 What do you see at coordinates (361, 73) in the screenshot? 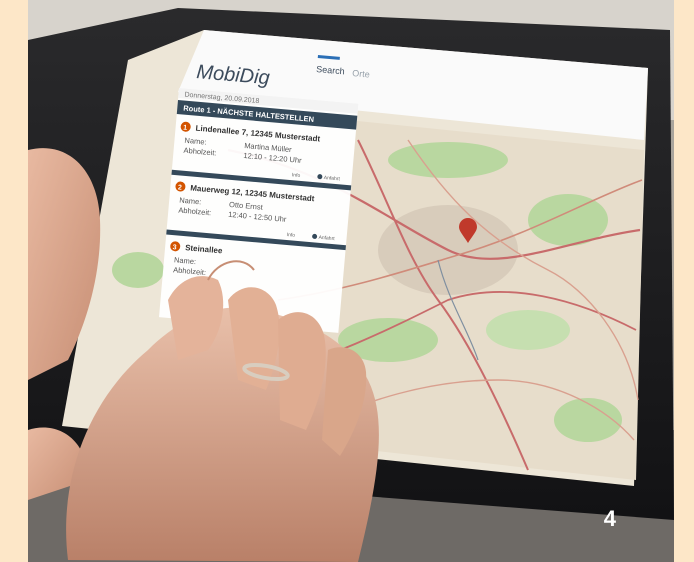
I see `nav-other-tab: Orte` at bounding box center [361, 73].